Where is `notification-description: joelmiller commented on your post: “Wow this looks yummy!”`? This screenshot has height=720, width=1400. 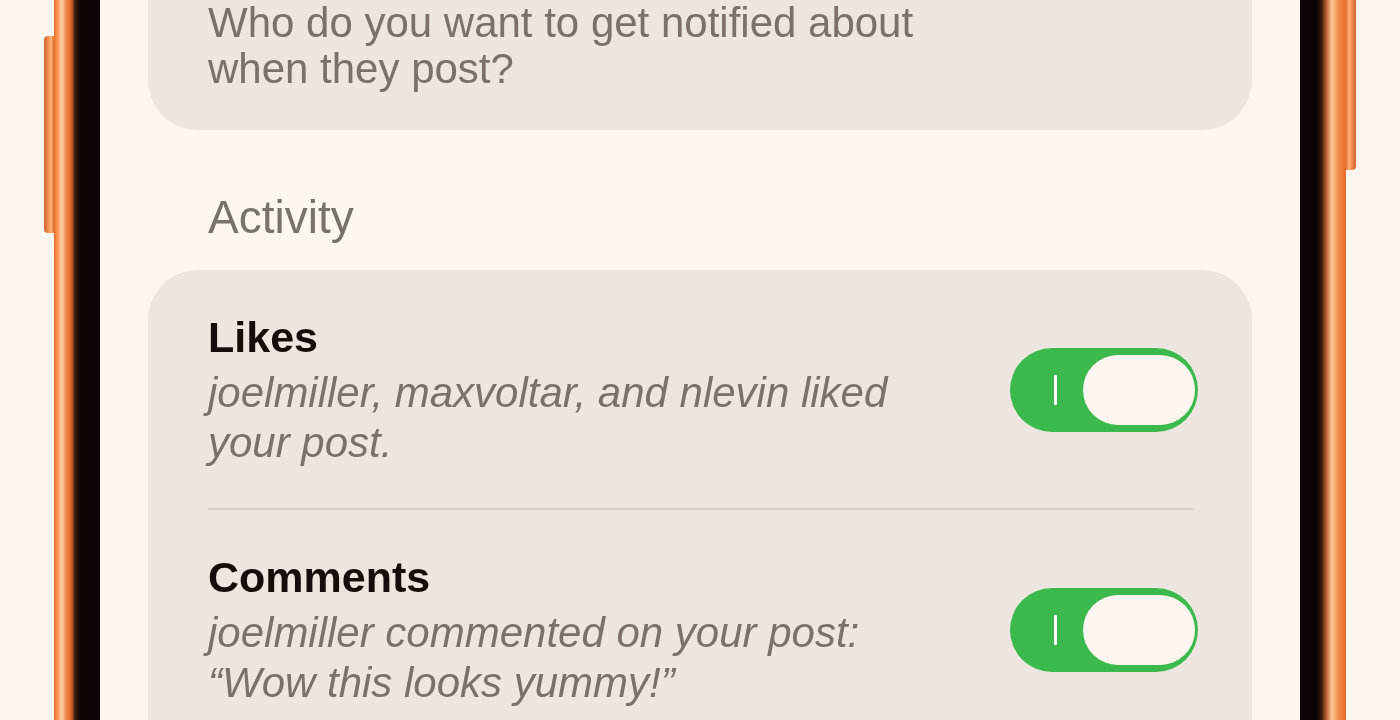 notification-description: joelmiller commented on your post: “Wow this looks yummy!” is located at coordinates (578, 658).